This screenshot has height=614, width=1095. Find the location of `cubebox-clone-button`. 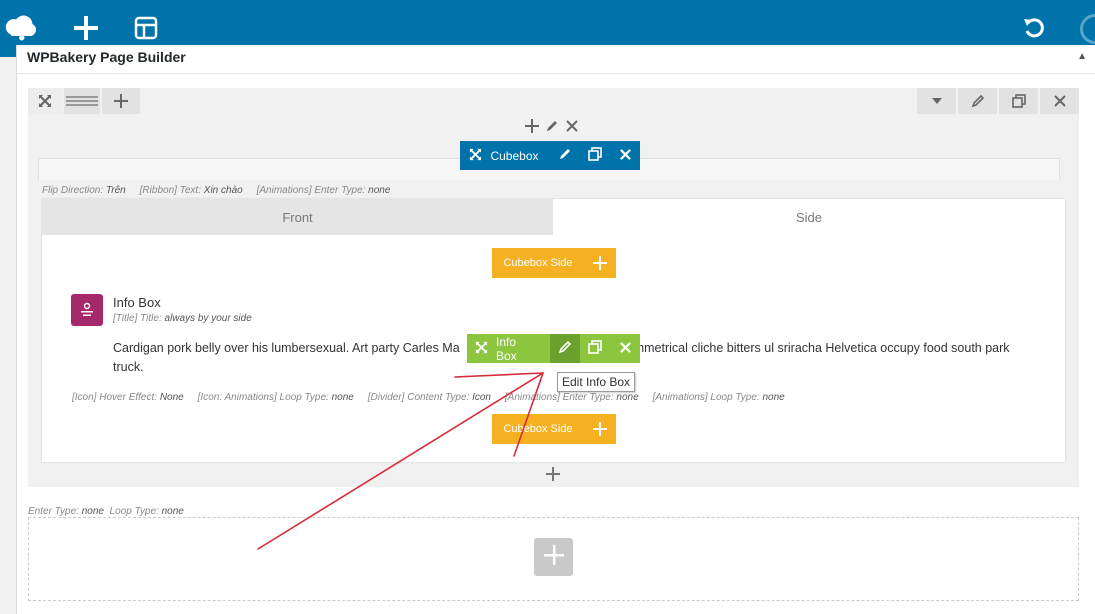

cubebox-clone-button is located at coordinates (595, 155).